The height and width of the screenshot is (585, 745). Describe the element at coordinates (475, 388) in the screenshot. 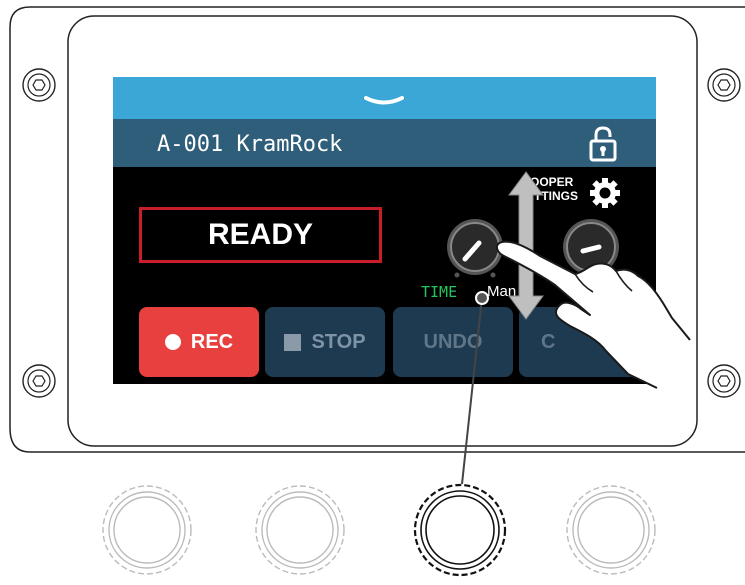

I see `callout-line` at that location.